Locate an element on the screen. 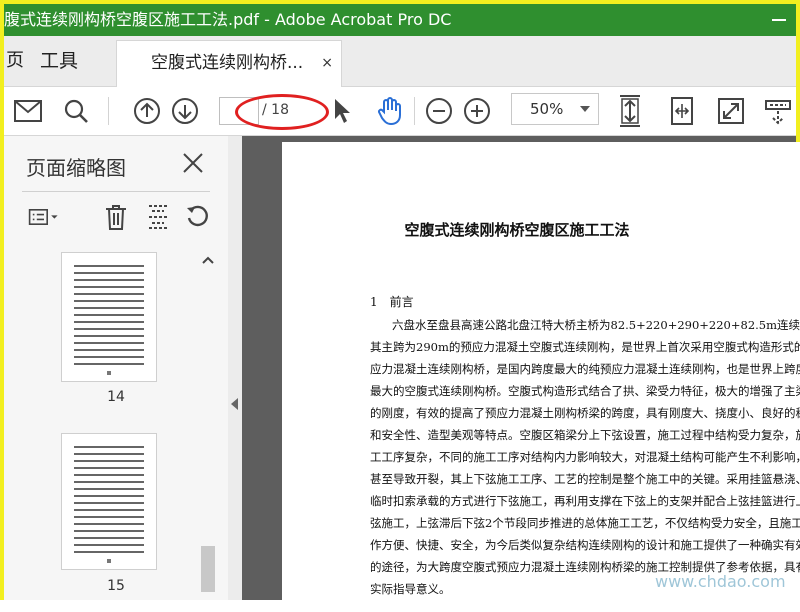 This screenshot has height=612, width=800. fit-width-icon is located at coordinates (682, 111).